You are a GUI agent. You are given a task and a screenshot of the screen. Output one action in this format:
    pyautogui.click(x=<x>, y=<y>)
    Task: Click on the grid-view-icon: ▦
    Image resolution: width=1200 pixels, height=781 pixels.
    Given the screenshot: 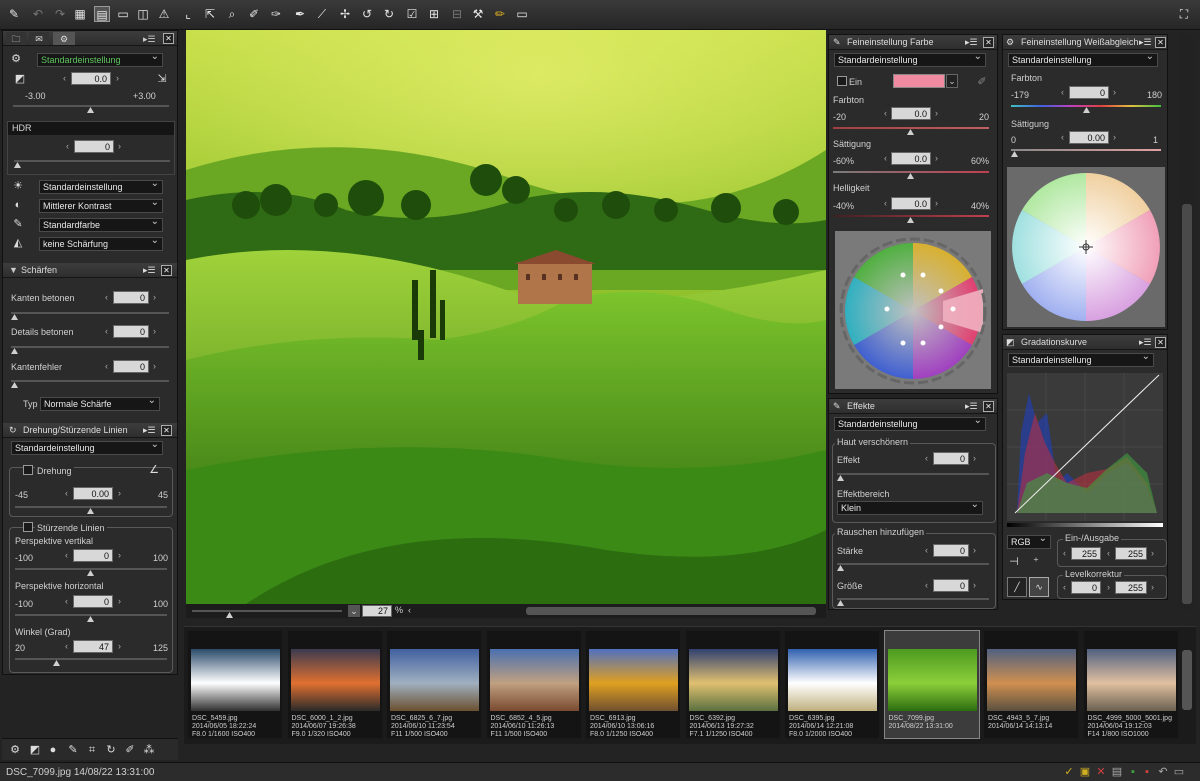 What is the action you would take?
    pyautogui.click(x=80, y=14)
    